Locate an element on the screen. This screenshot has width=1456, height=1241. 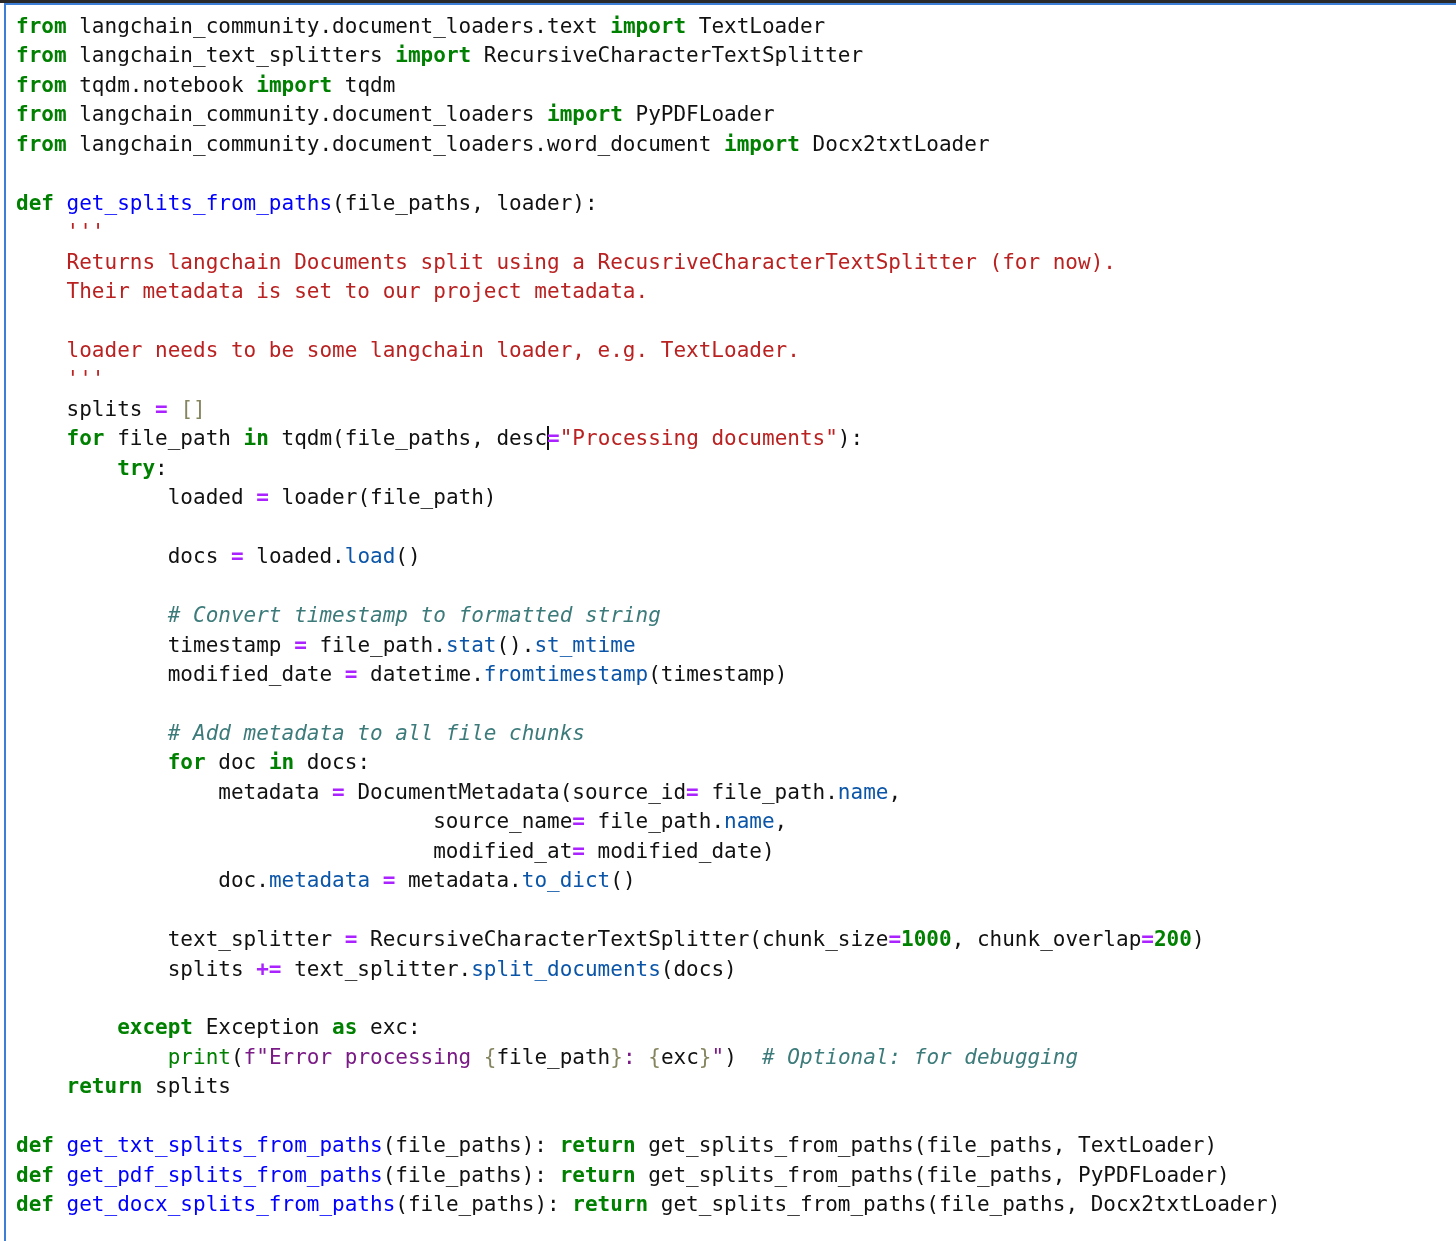
code-line: def get_splits_from_paths(file_paths, loader): is located at coordinates (307, 202).